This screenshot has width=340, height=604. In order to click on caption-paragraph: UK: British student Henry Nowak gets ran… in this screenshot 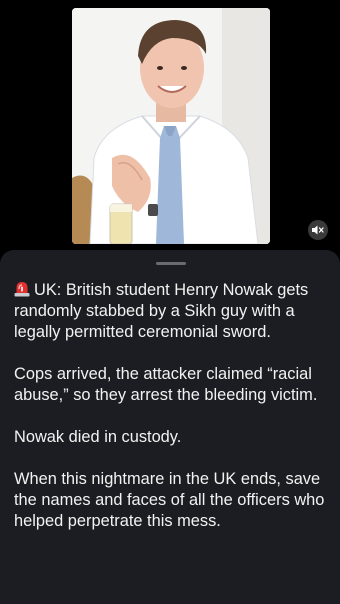, I will do `click(173, 311)`.